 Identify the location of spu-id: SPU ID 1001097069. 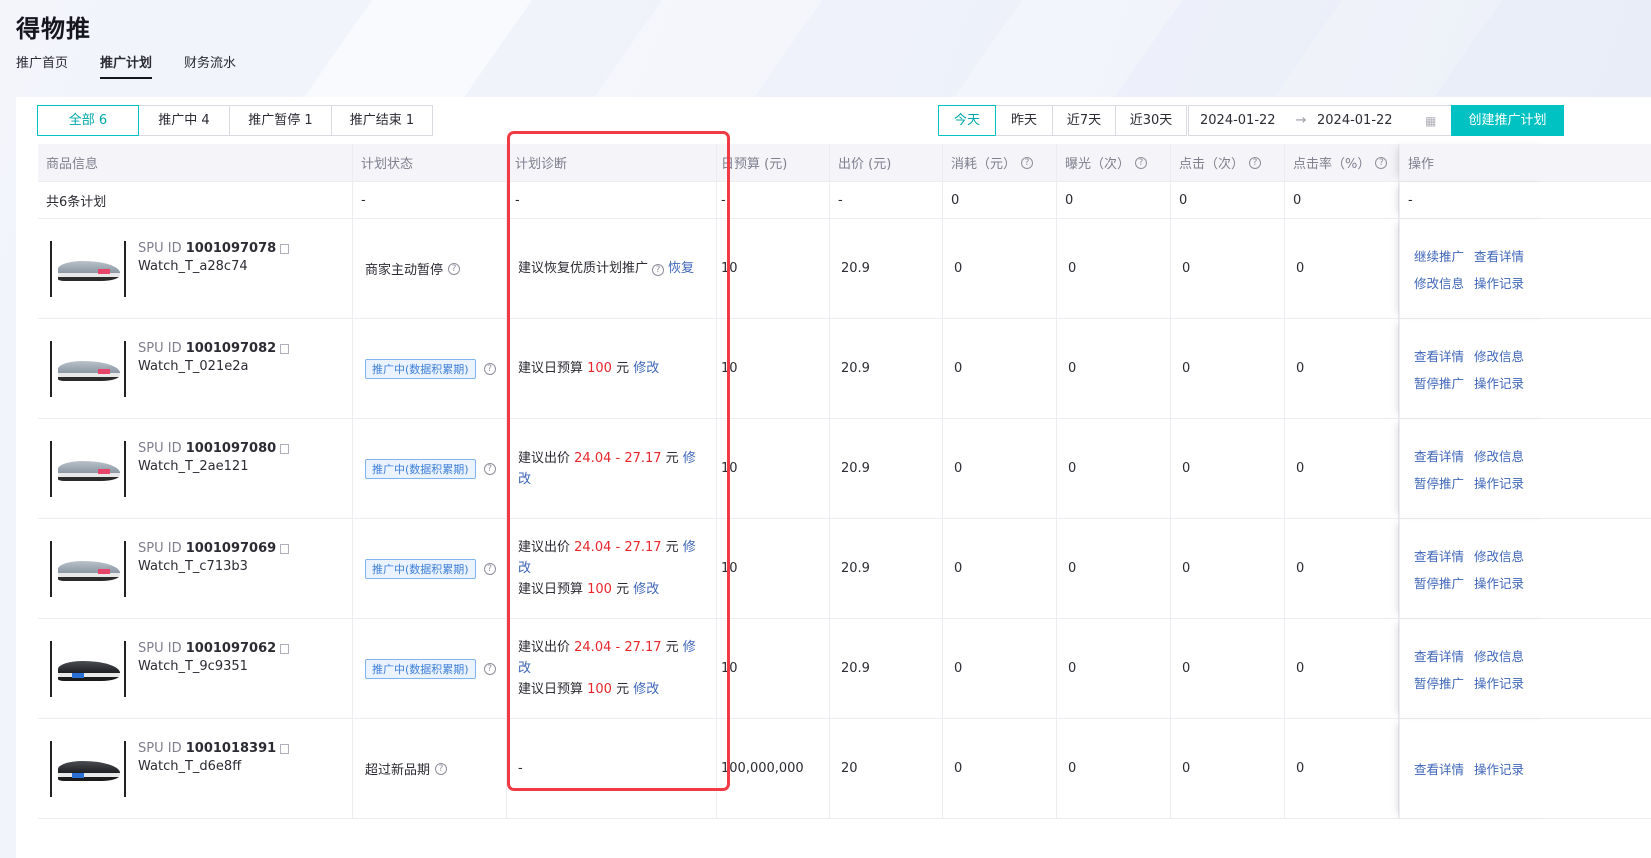
(214, 548).